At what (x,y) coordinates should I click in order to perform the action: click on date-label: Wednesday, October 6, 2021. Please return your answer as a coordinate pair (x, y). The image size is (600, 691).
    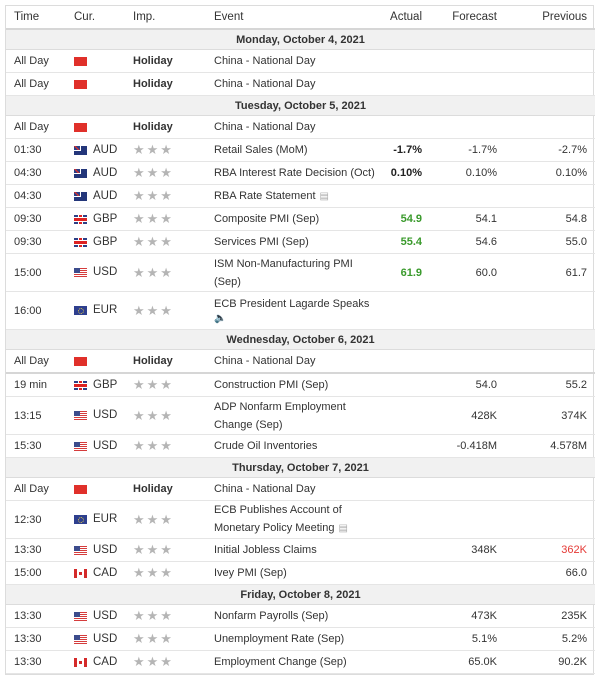
    Looking at the image, I should click on (300, 339).